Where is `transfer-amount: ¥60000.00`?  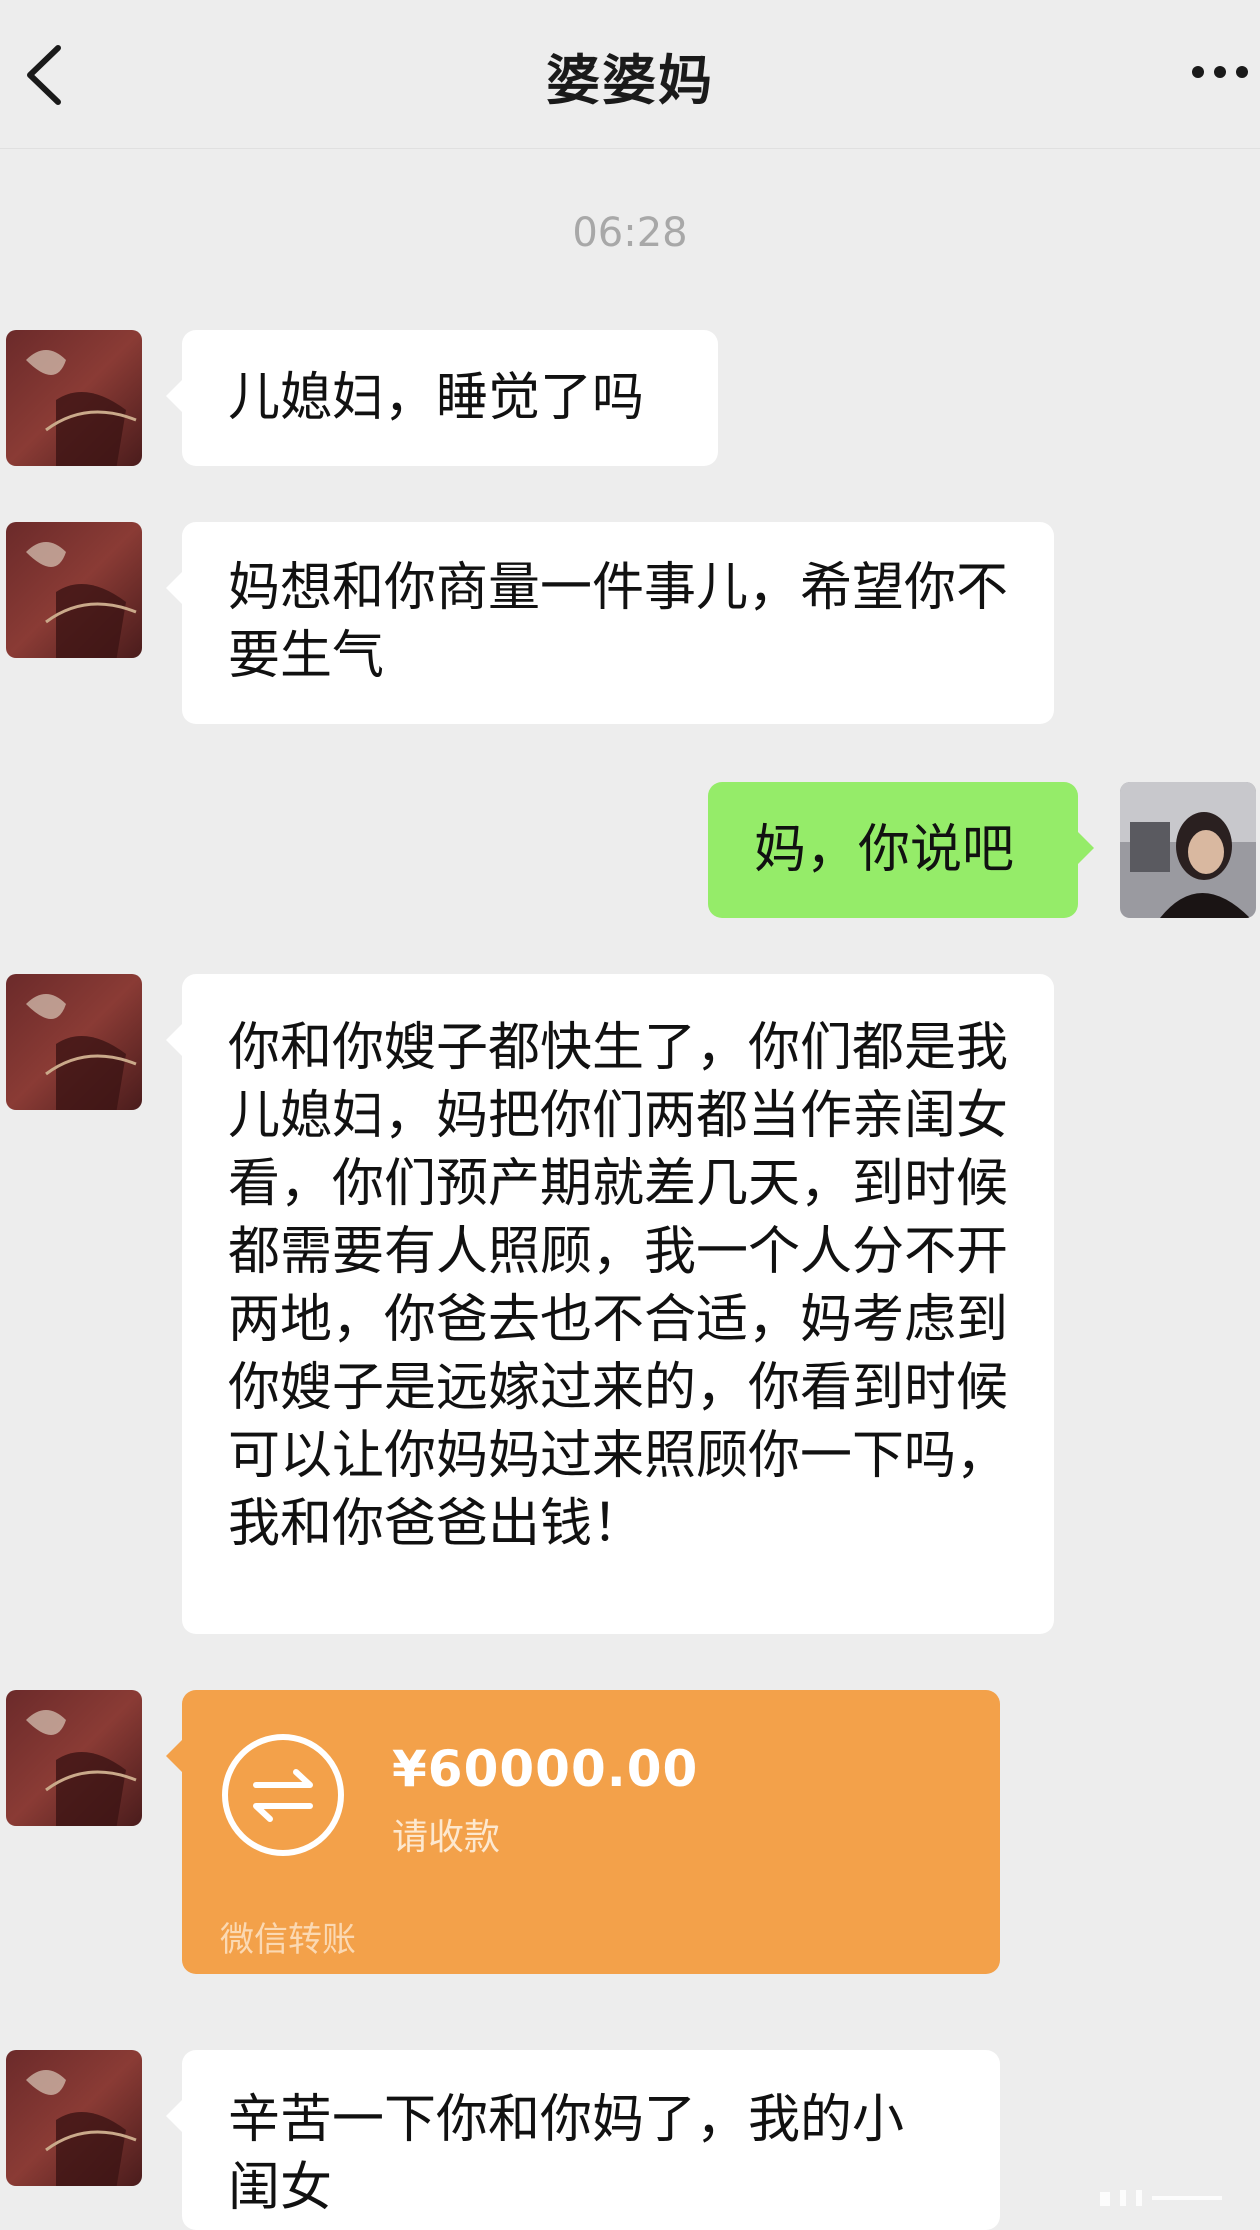 transfer-amount: ¥60000.00 is located at coordinates (545, 1769).